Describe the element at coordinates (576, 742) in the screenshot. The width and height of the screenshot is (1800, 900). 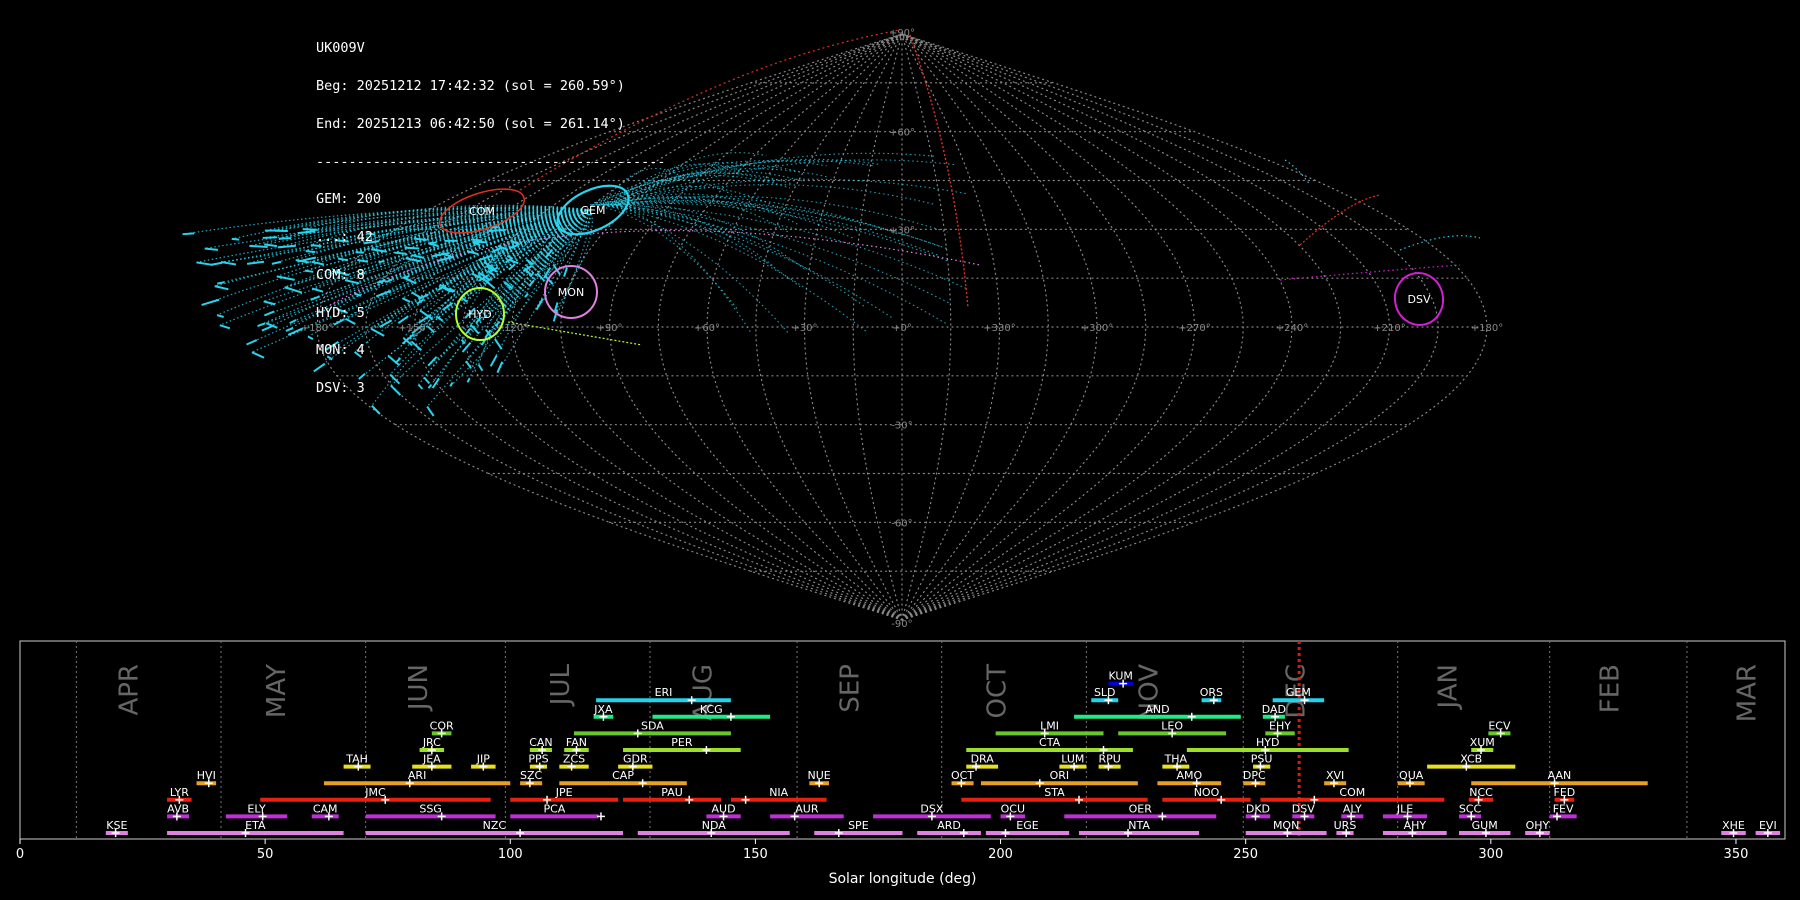
I see `shower-label-fan: FAN` at that location.